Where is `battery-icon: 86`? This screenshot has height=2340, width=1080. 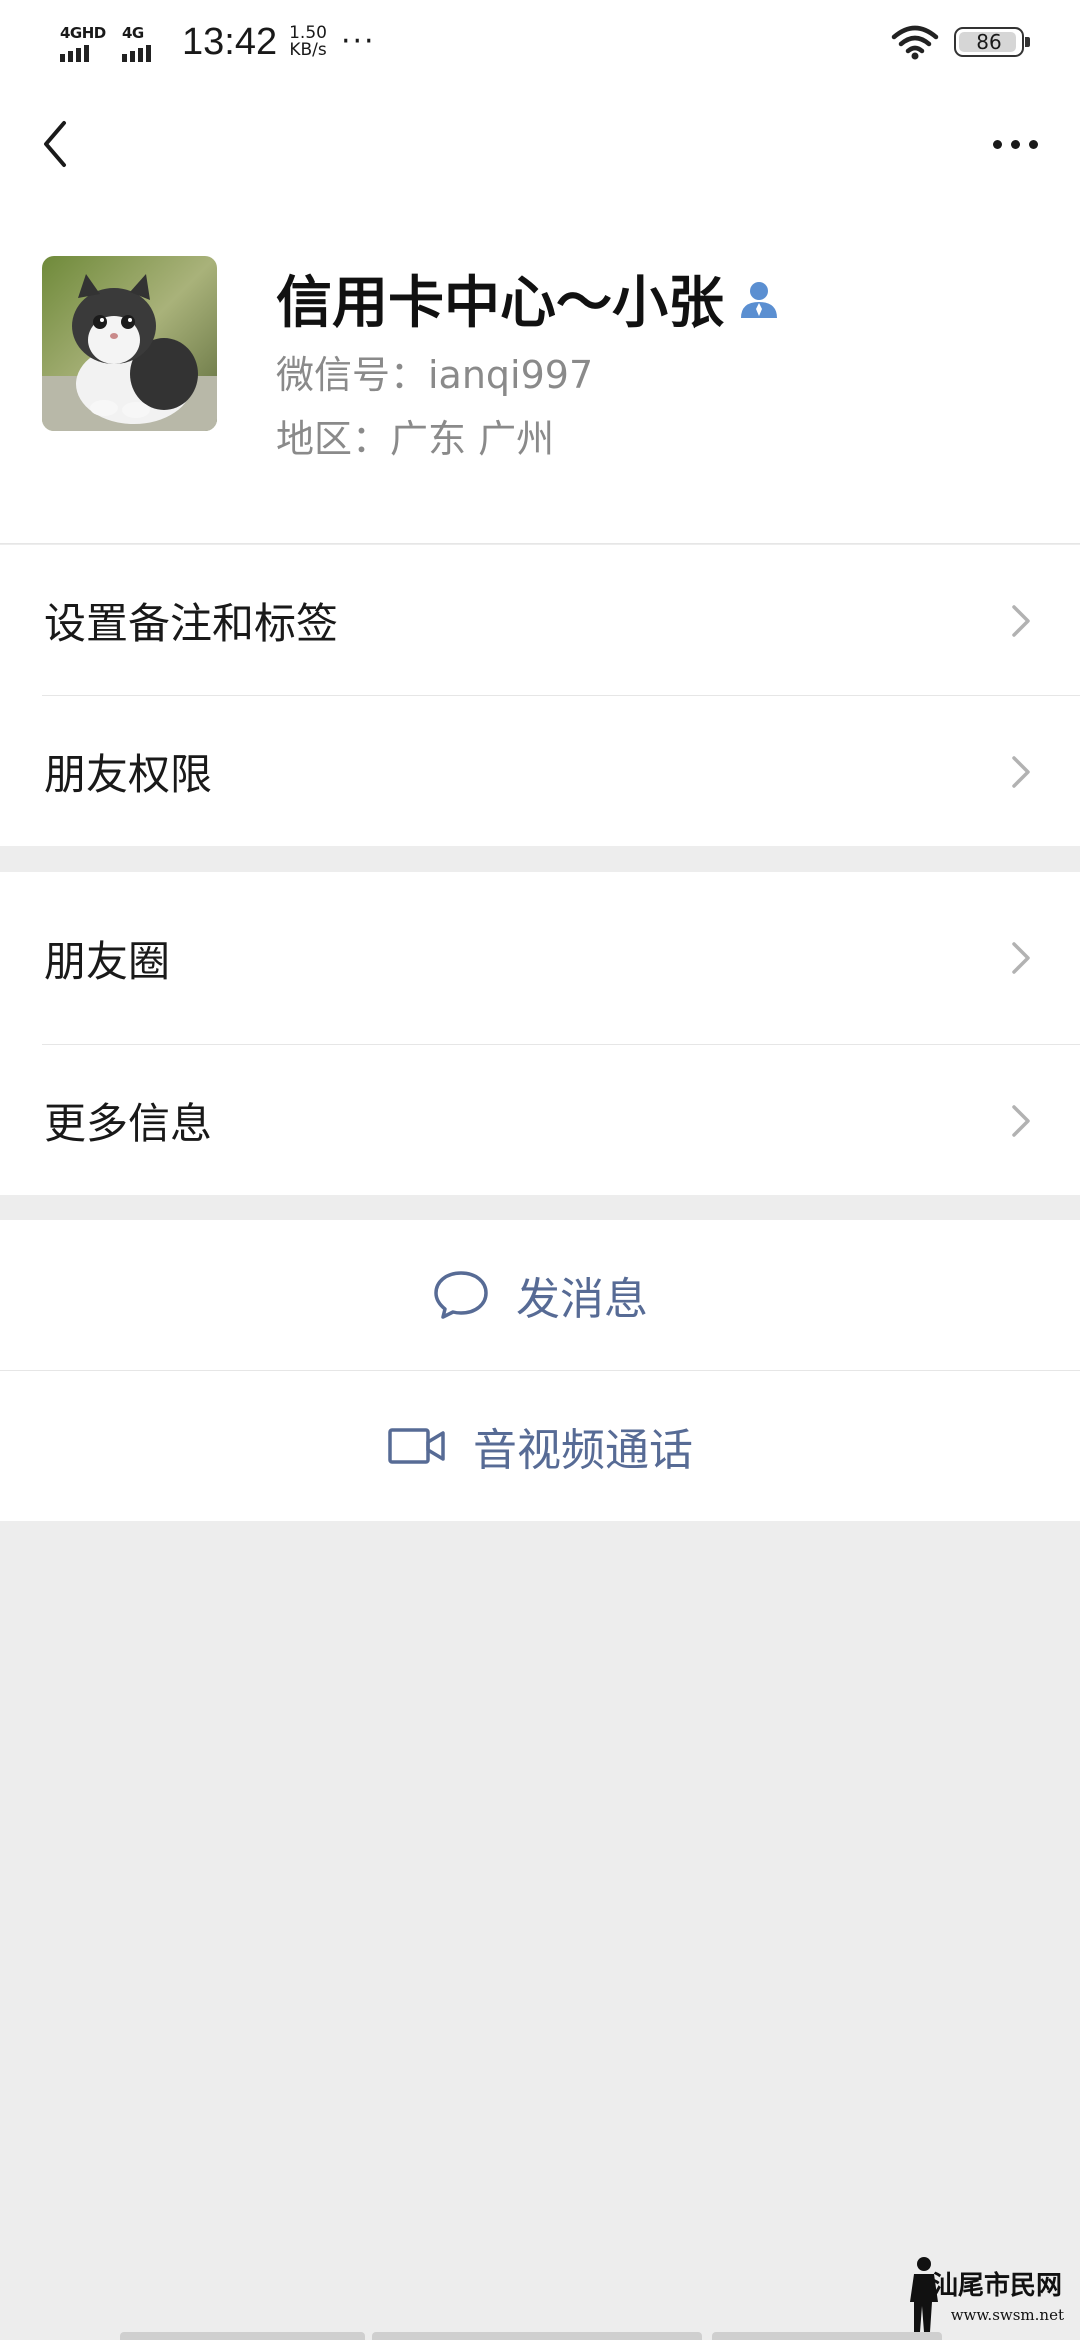 battery-icon: 86 is located at coordinates (992, 42).